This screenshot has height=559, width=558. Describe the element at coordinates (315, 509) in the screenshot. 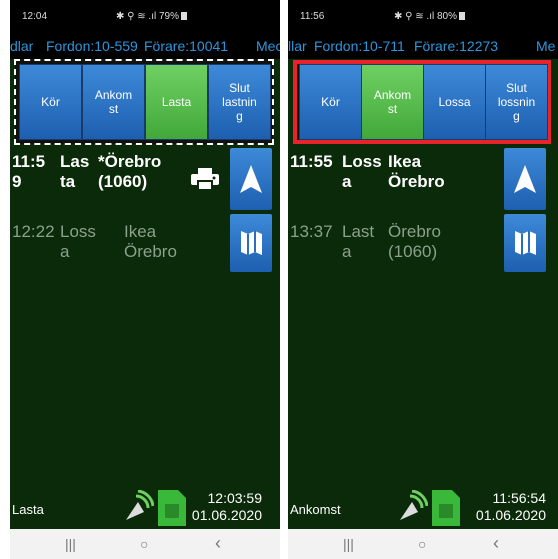

I see `current-status-label: Ankomst` at that location.